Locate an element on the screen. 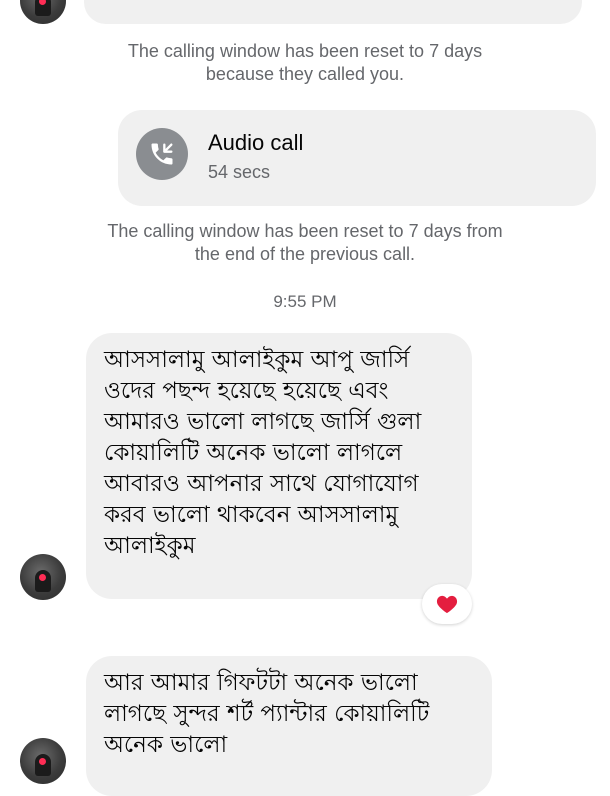  call-title: Audio call is located at coordinates (256, 142).